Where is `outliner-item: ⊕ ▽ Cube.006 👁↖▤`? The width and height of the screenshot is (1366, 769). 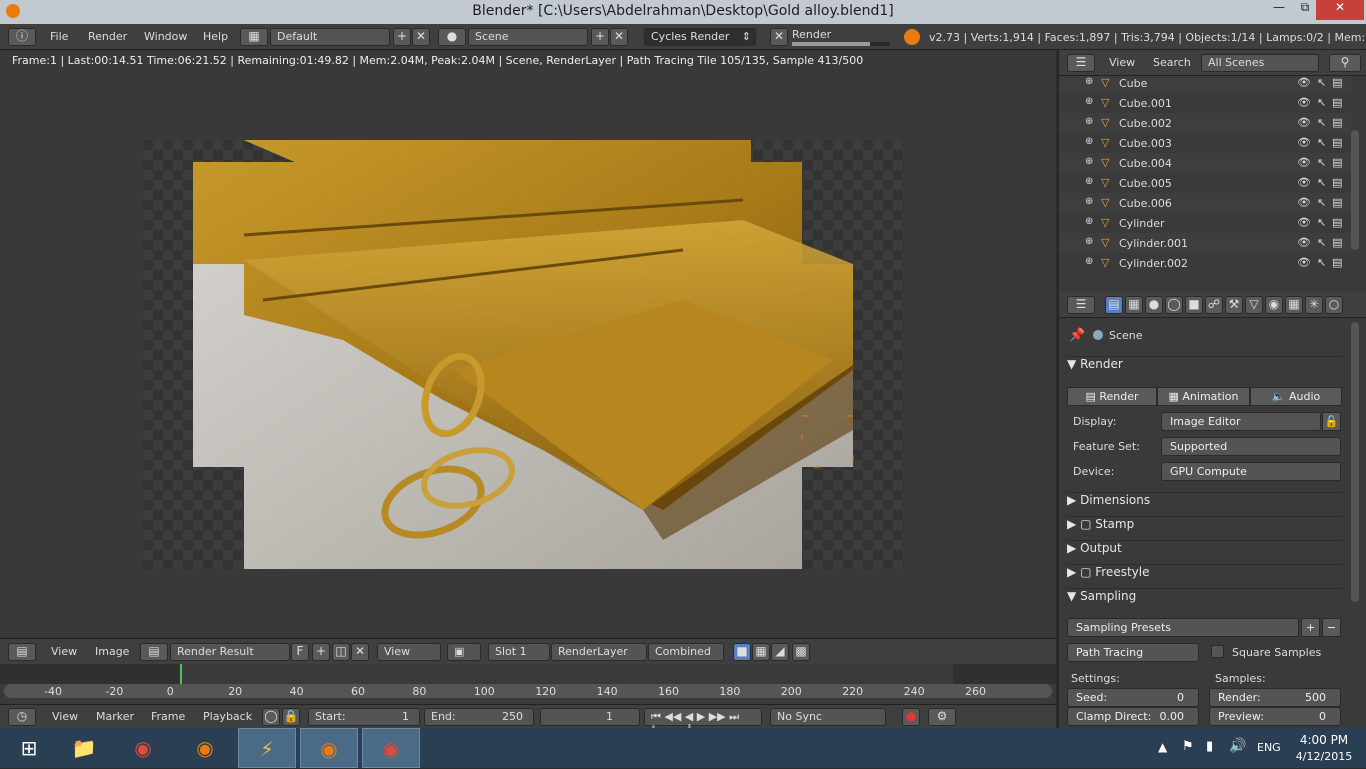
outliner-item: ⊕ ▽ Cube.006 👁↖▤ is located at coordinates (1205, 203).